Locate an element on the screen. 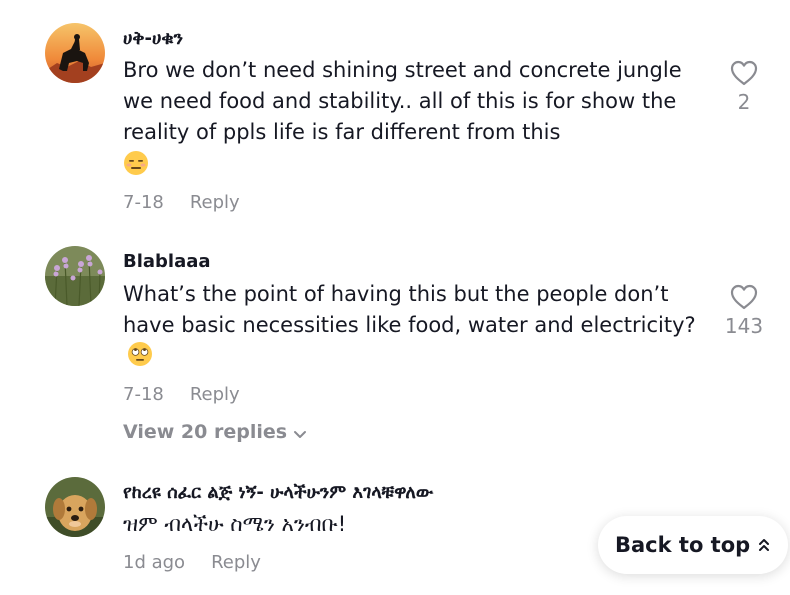 This screenshot has width=790, height=595. comment-username: ሀቅ-ሀቁን is located at coordinates (153, 38).